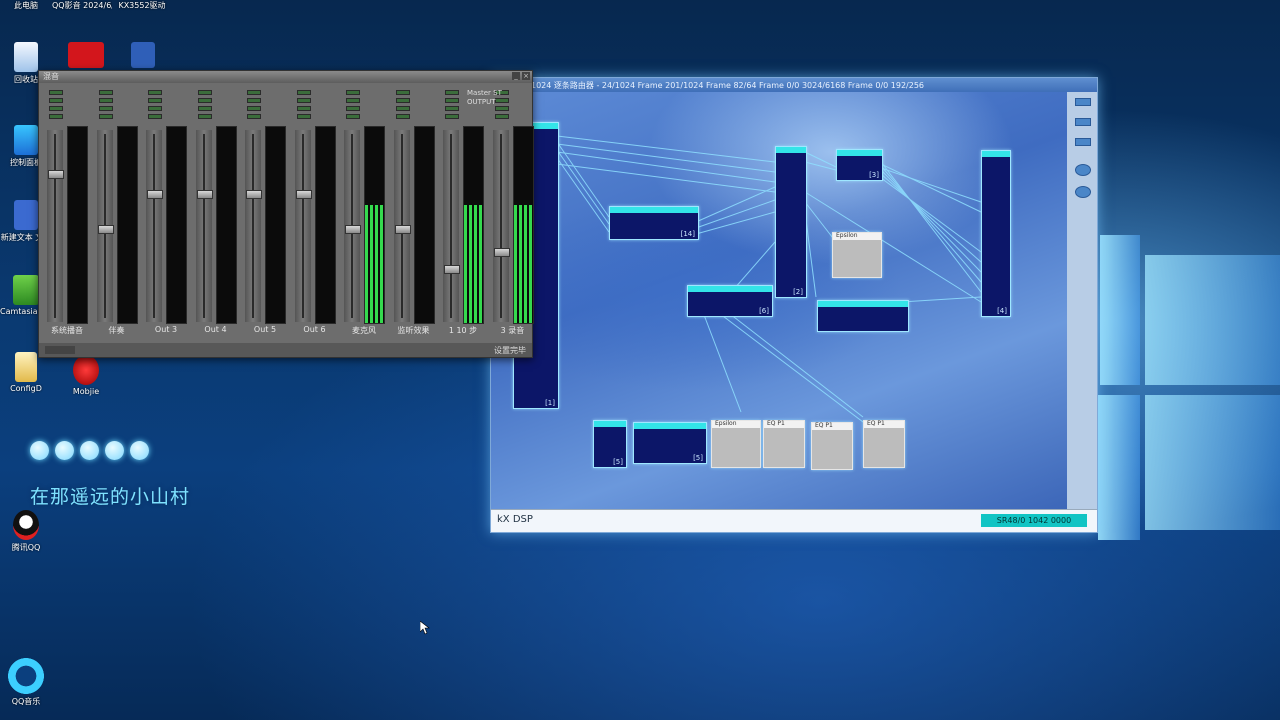 Image resolution: width=1280 pixels, height=720 pixels. Describe the element at coordinates (884, 424) in the screenshot. I see `block-header: EQ P1` at that location.